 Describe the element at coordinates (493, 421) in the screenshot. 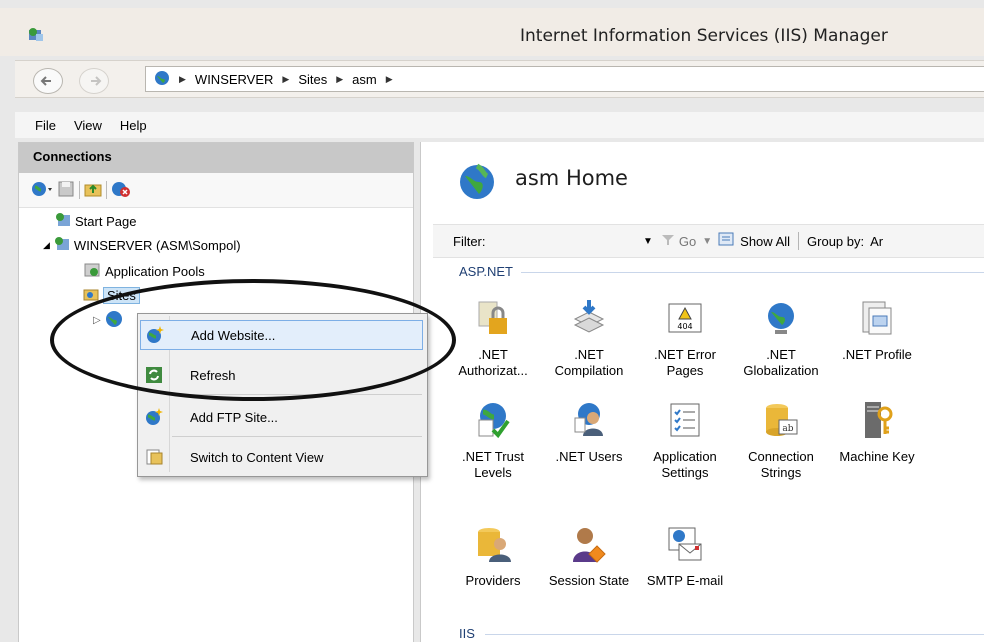

I see `trust-levels-icon` at that location.